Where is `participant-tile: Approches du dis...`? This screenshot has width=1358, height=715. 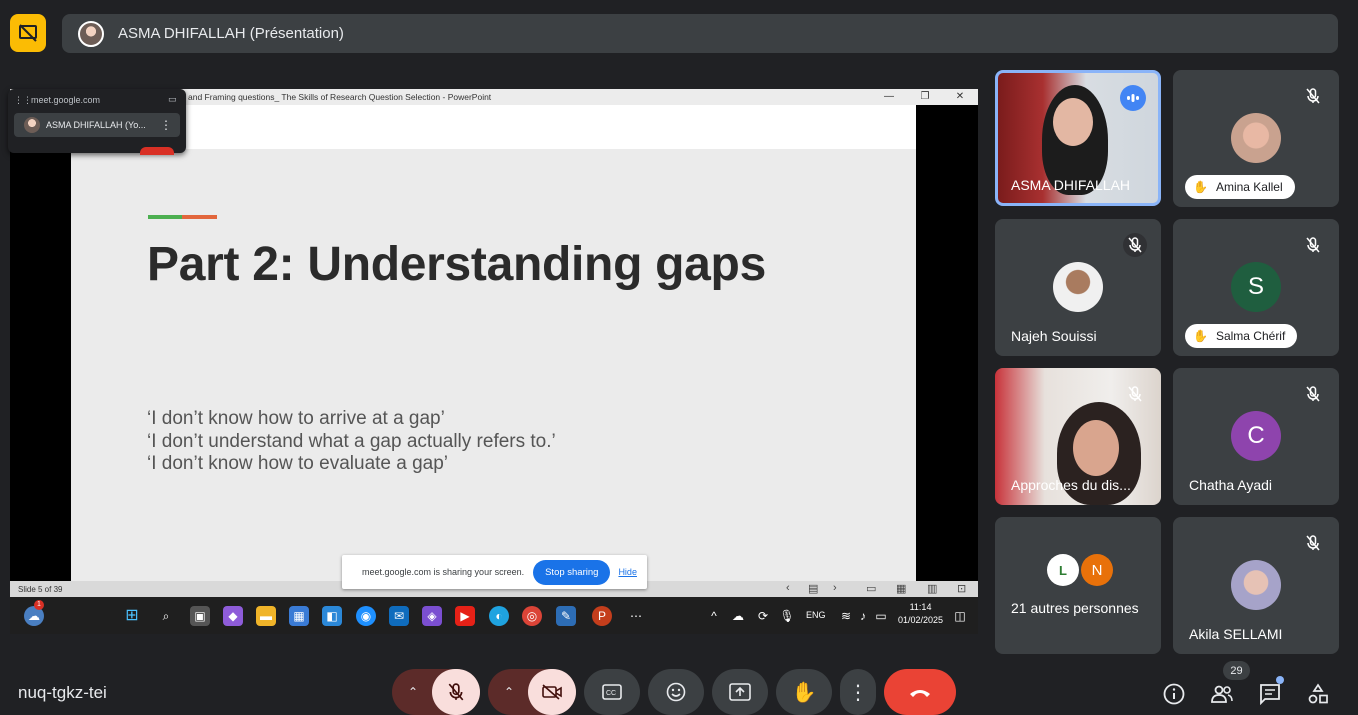 participant-tile: Approches du dis... is located at coordinates (1078, 436).